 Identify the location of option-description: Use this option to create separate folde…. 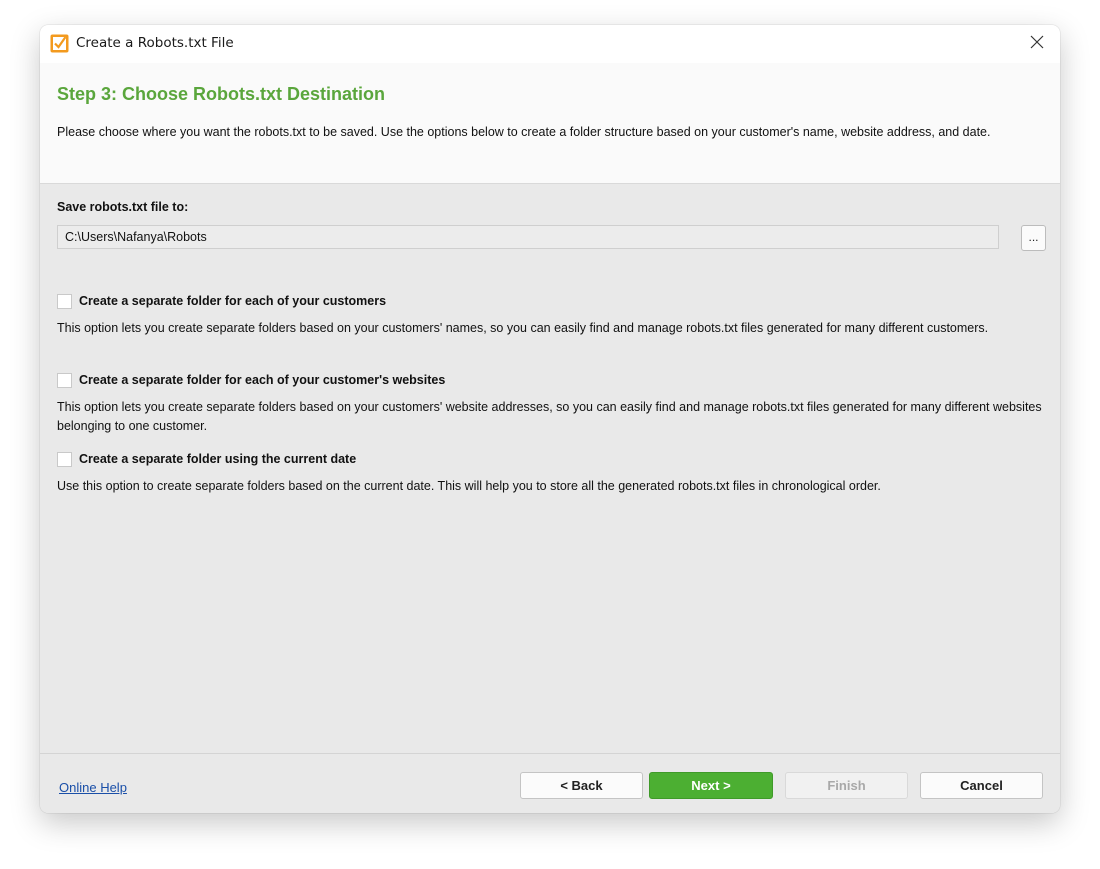
(469, 486).